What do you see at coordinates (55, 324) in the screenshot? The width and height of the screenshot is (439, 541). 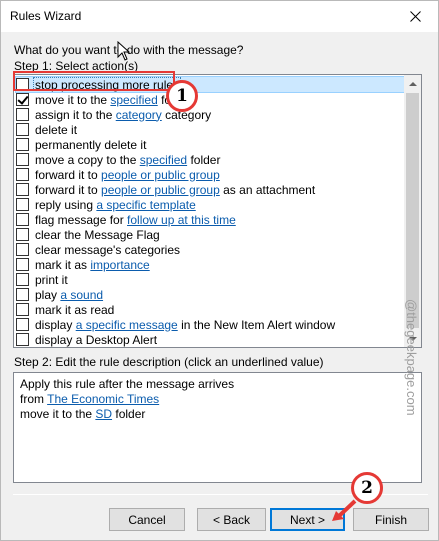 I see `action-text-part: display` at bounding box center [55, 324].